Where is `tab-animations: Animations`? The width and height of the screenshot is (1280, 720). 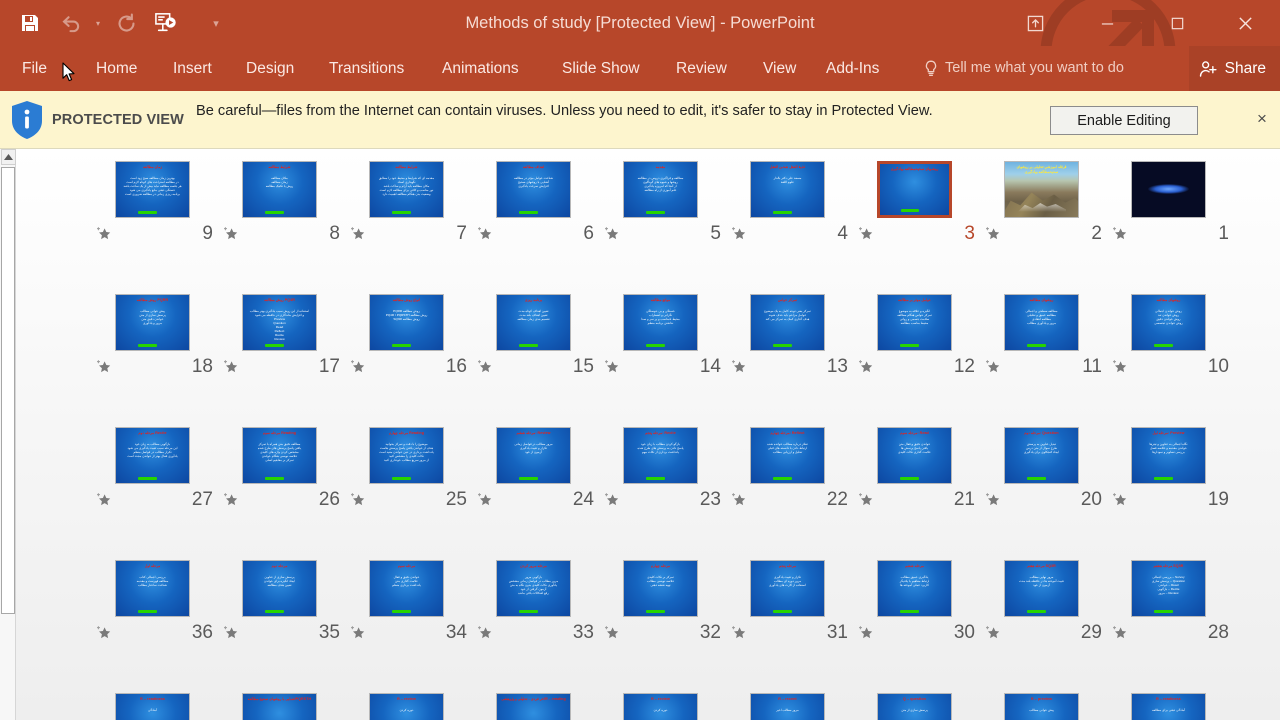
tab-animations: Animations is located at coordinates (480, 68).